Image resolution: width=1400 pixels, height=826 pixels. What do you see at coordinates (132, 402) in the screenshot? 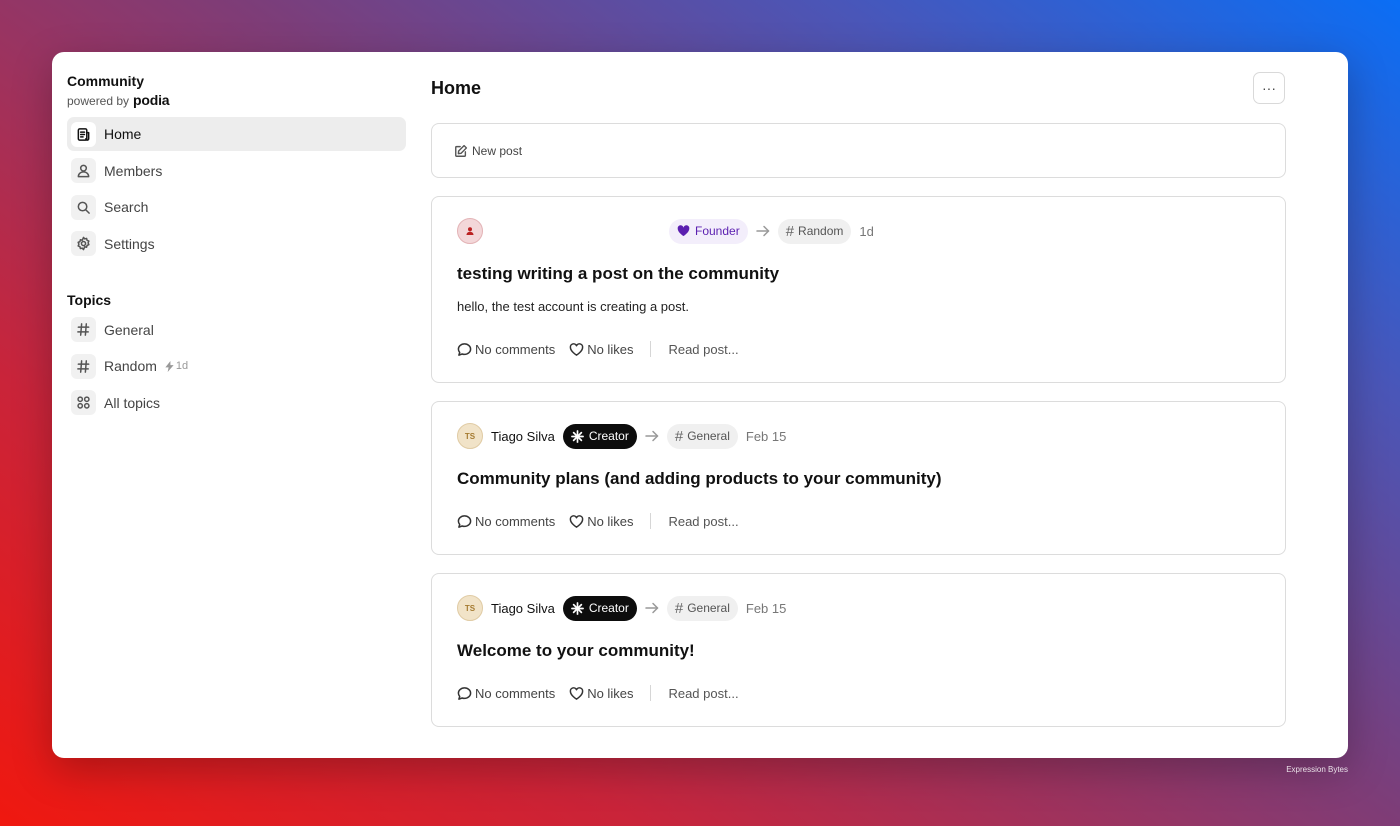
I see `topic-label-all-topics: All topics` at bounding box center [132, 402].